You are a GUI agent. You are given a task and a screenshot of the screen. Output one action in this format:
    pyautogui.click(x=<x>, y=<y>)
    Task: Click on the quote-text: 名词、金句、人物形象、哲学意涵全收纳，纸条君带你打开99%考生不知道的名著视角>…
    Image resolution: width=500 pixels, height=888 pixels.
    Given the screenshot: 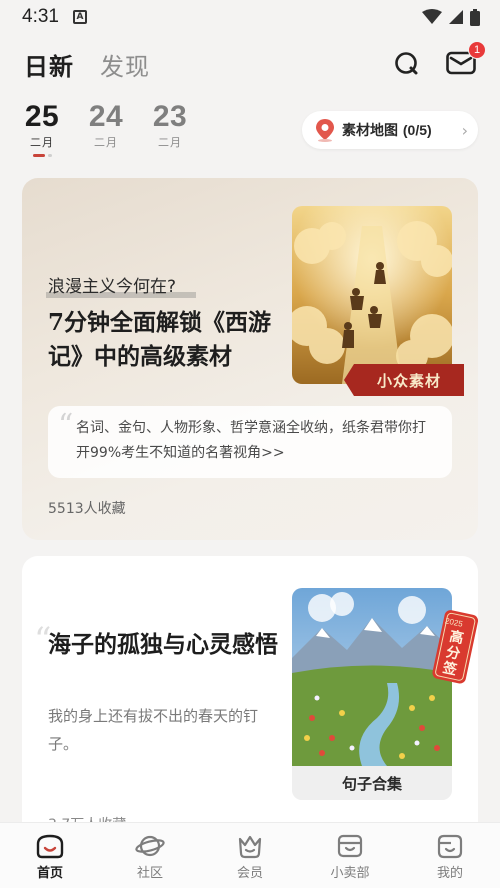 What is the action you would take?
    pyautogui.click(x=251, y=440)
    